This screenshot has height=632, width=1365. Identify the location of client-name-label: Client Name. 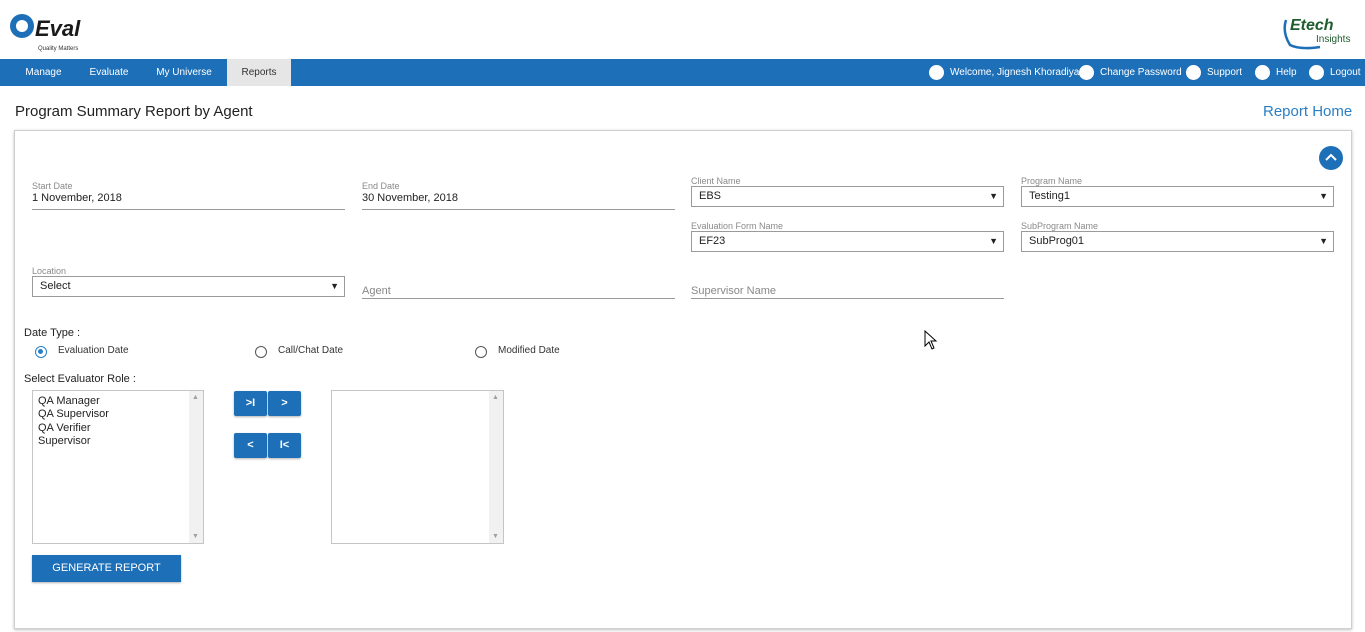
(716, 181).